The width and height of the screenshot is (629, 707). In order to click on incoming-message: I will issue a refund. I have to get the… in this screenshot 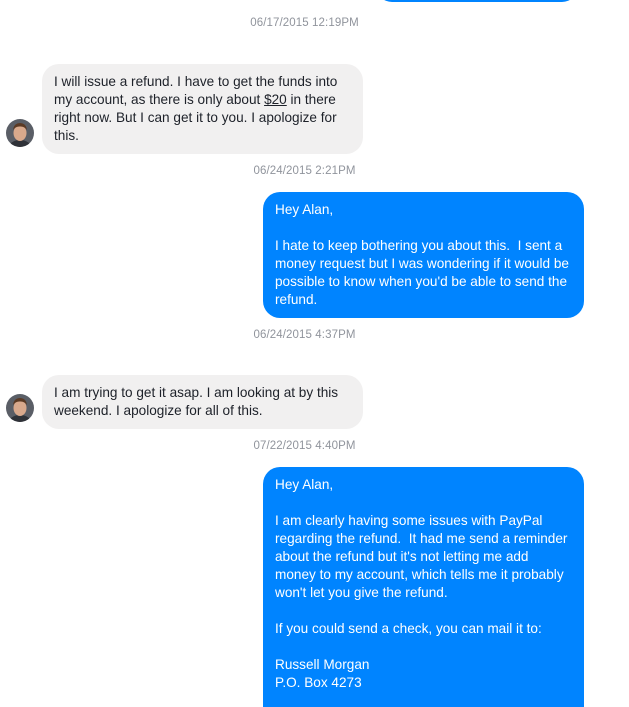, I will do `click(202, 109)`.